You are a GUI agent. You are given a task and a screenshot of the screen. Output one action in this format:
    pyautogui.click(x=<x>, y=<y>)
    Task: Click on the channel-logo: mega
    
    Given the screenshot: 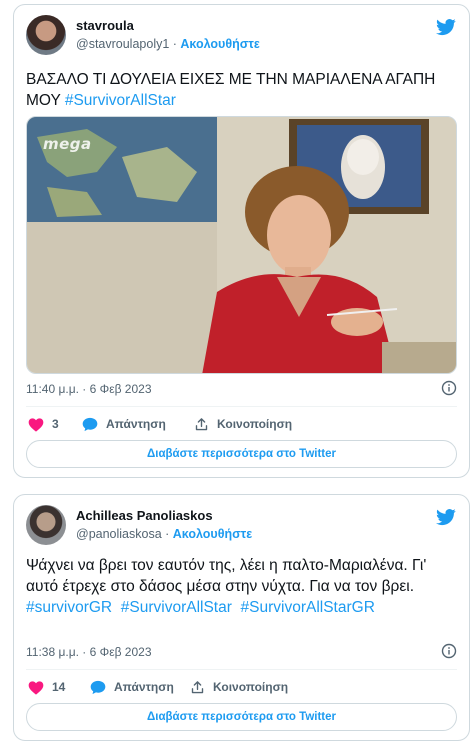 What is the action you would take?
    pyautogui.click(x=67, y=144)
    